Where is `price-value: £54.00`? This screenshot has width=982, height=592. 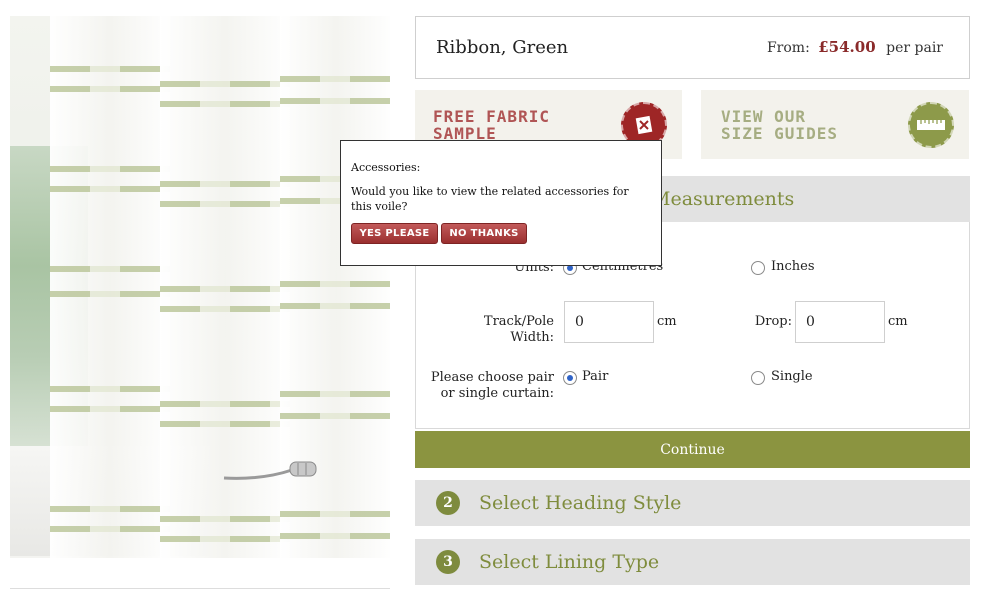 price-value: £54.00 is located at coordinates (847, 47).